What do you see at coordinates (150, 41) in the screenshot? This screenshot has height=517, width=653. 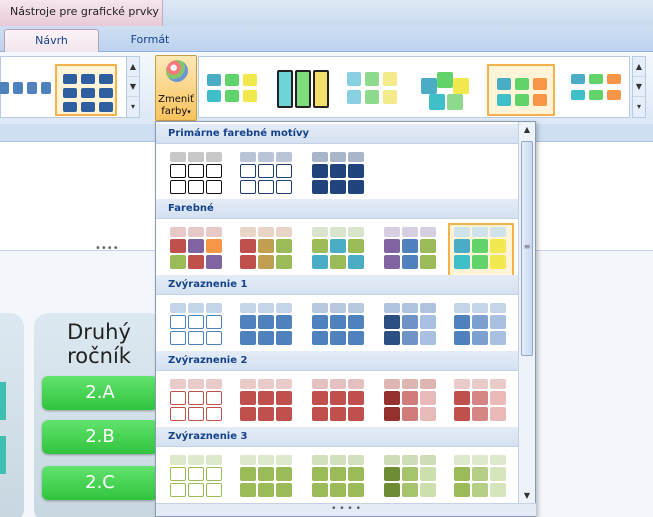 I see `tab-format: Formát` at bounding box center [150, 41].